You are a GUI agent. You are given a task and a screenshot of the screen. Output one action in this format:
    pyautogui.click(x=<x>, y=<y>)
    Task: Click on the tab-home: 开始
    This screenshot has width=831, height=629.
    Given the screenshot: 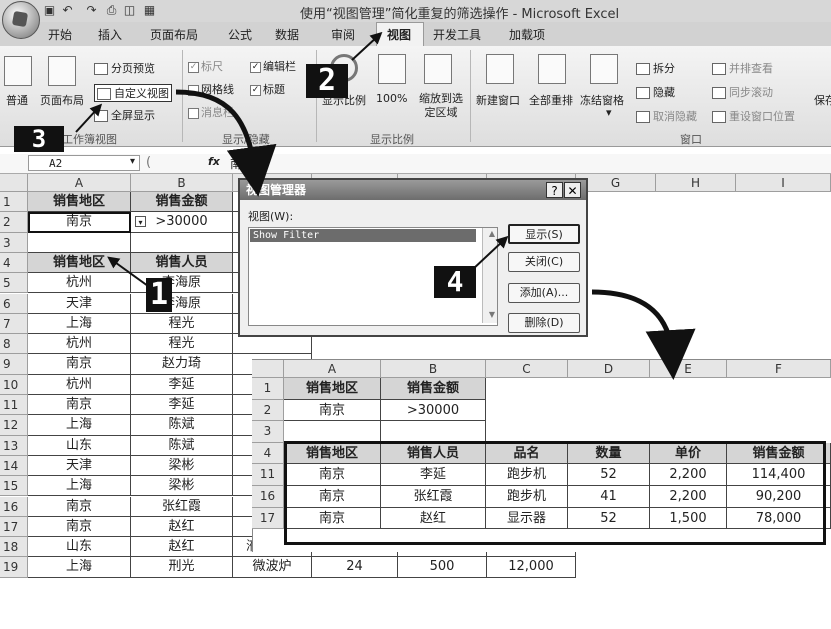 What is the action you would take?
    pyautogui.click(x=60, y=34)
    